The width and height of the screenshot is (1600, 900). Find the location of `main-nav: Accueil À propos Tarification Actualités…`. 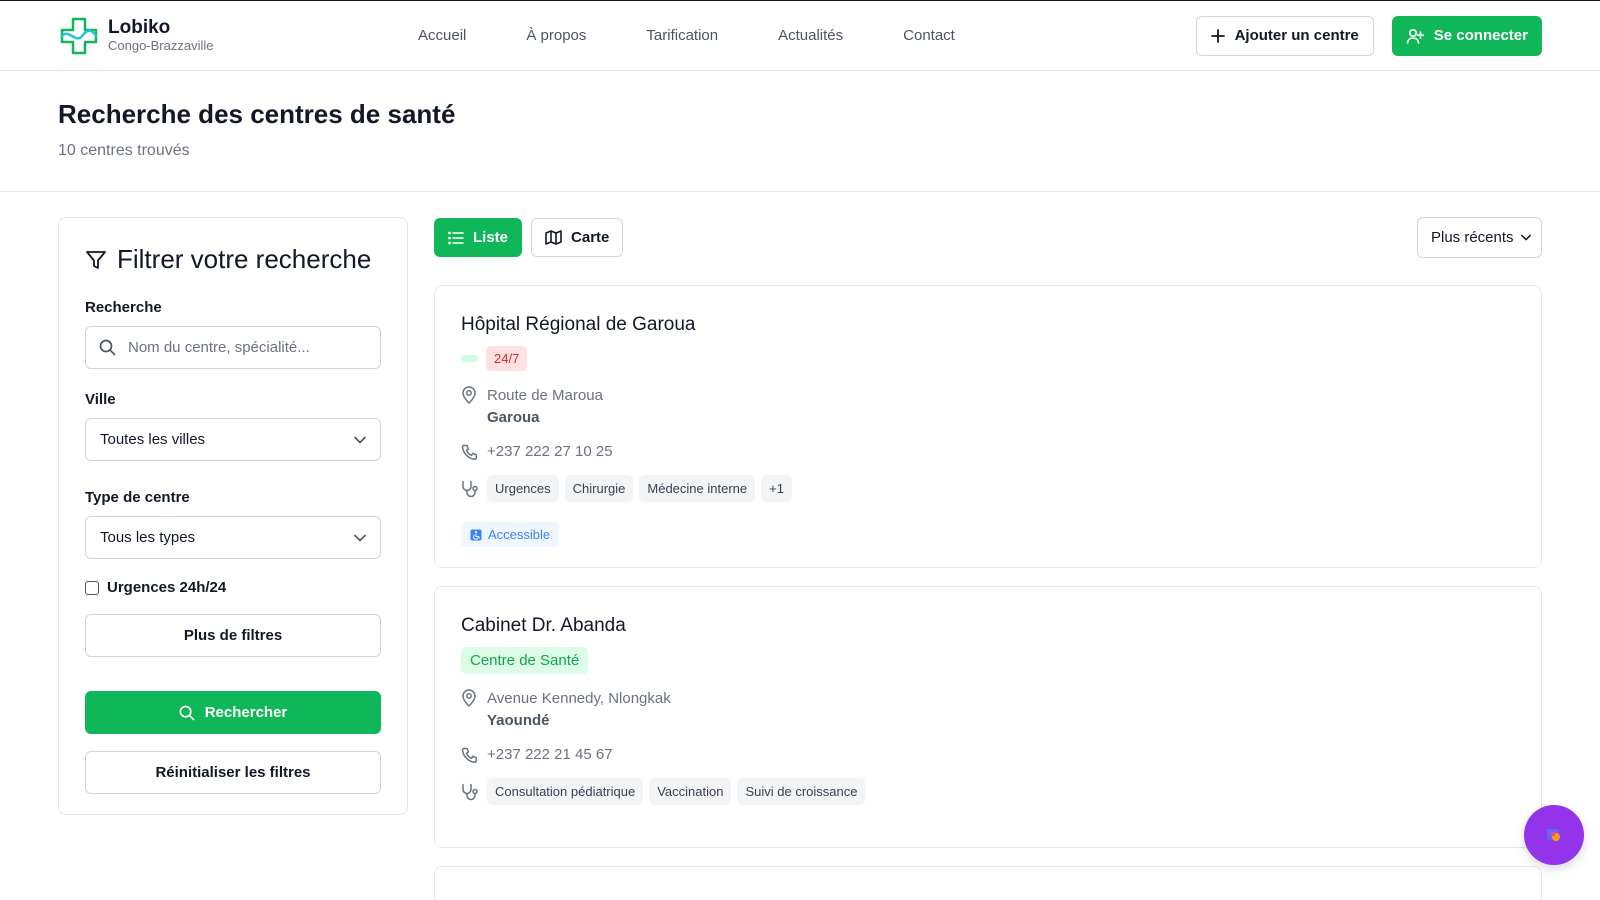

main-nav: Accueil À propos Tarification Actualités… is located at coordinates (807, 35).